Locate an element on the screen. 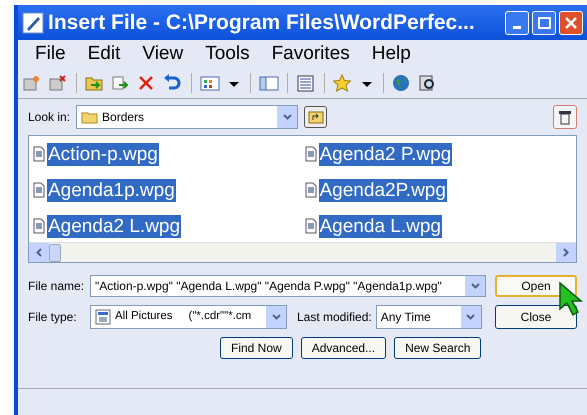 Image resolution: width=587 pixels, height=415 pixels. view-grid-icon is located at coordinates (210, 83).